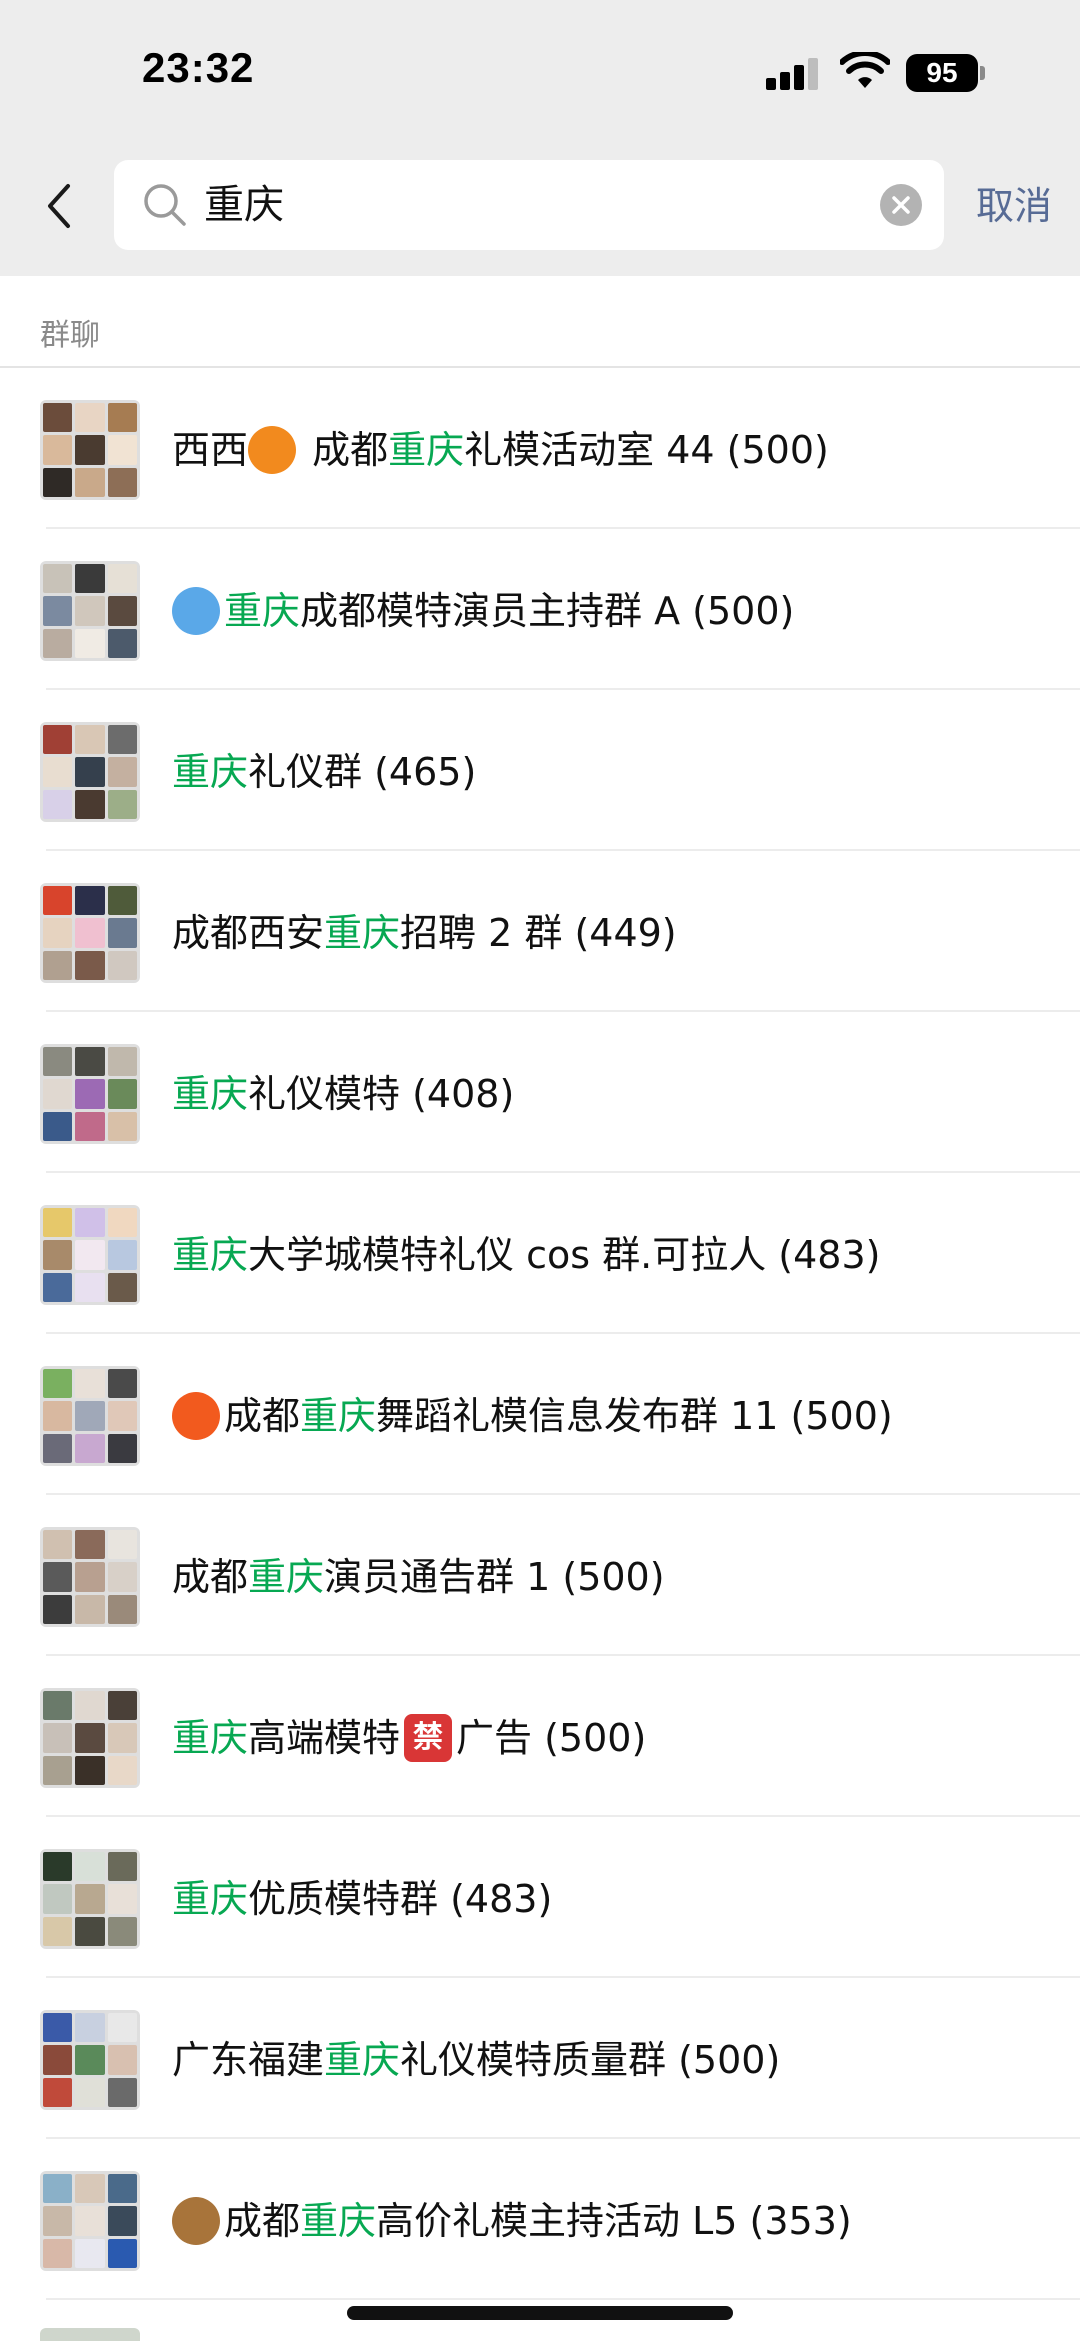  Describe the element at coordinates (564, 1255) in the screenshot. I see `group-name-text: 大学城模特礼仪 cos 群.可拉人 (483)` at that location.